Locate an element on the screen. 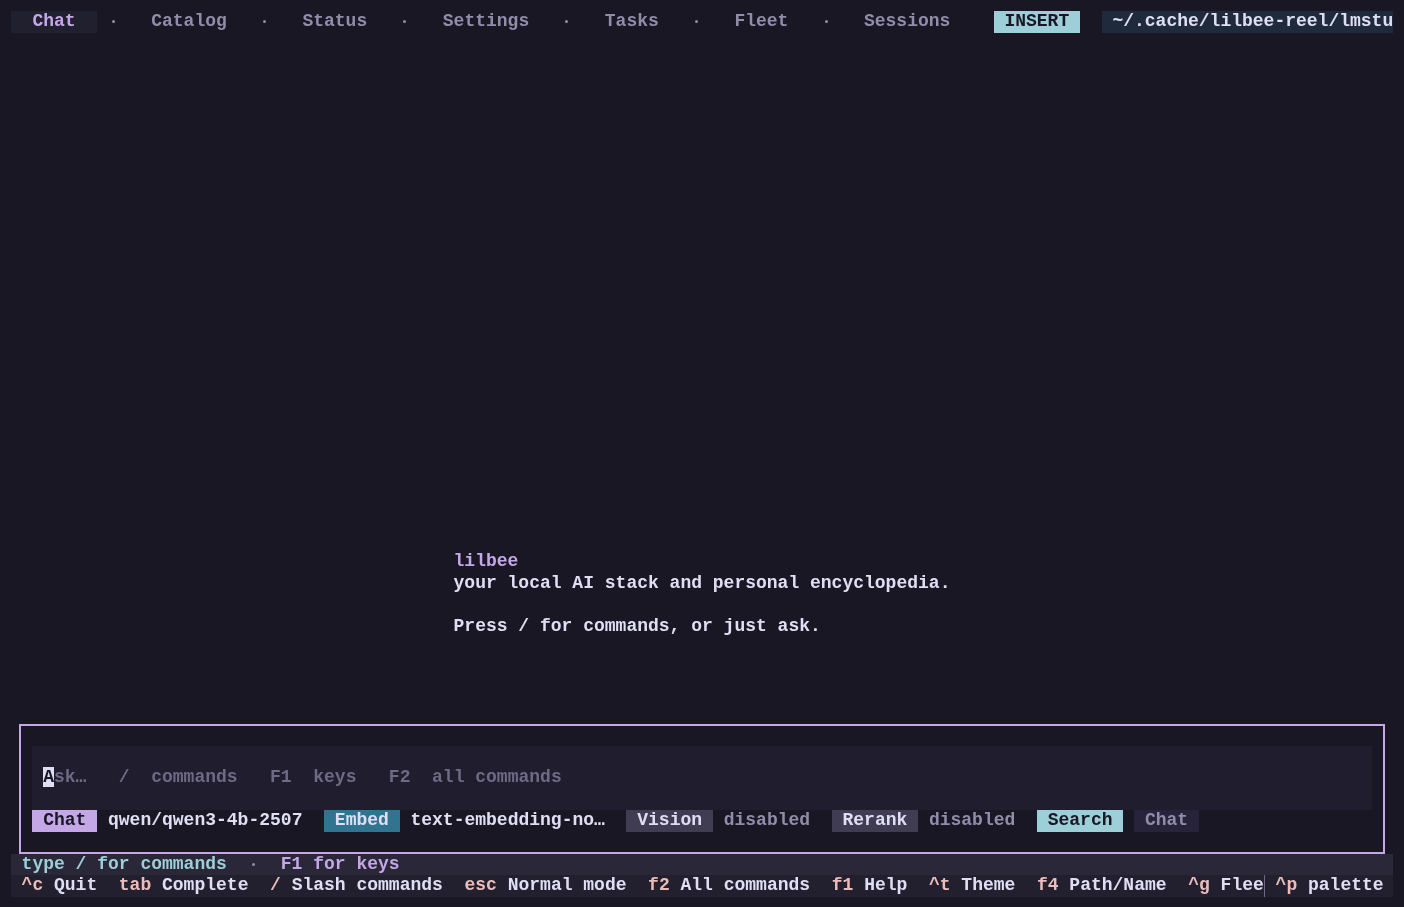 This screenshot has height=907, width=1404. model-role-label: Embed is located at coordinates (362, 821).